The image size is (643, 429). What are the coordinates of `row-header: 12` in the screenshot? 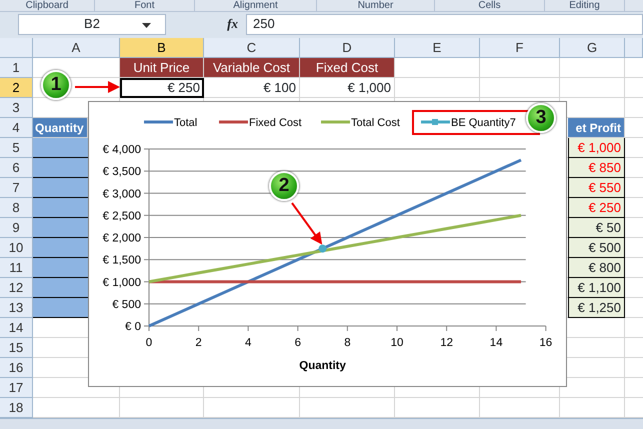 It's located at (16, 288).